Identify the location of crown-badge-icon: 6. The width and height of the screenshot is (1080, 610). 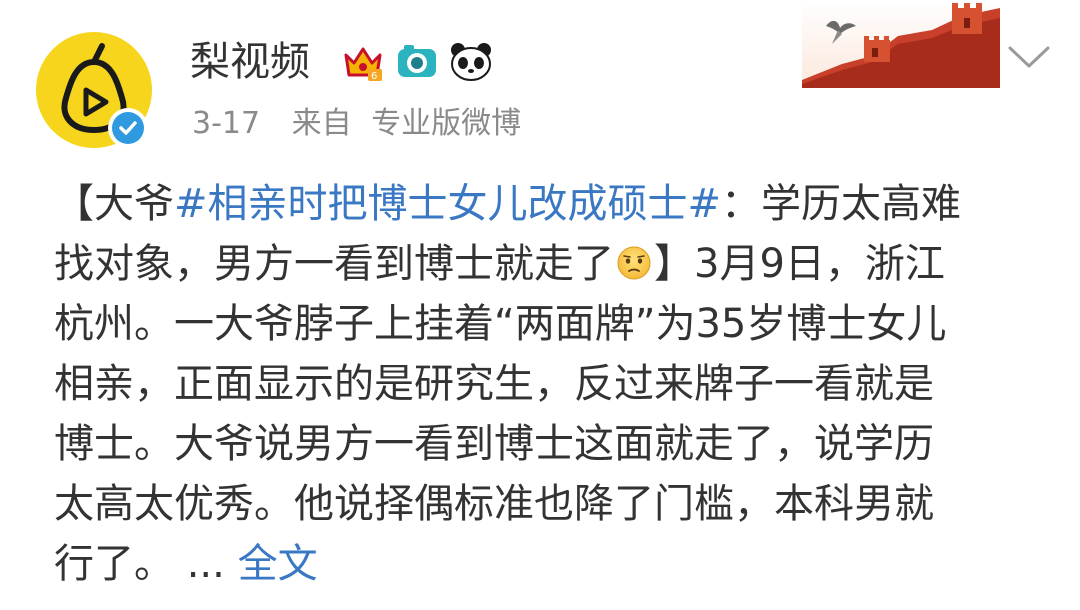
(363, 62).